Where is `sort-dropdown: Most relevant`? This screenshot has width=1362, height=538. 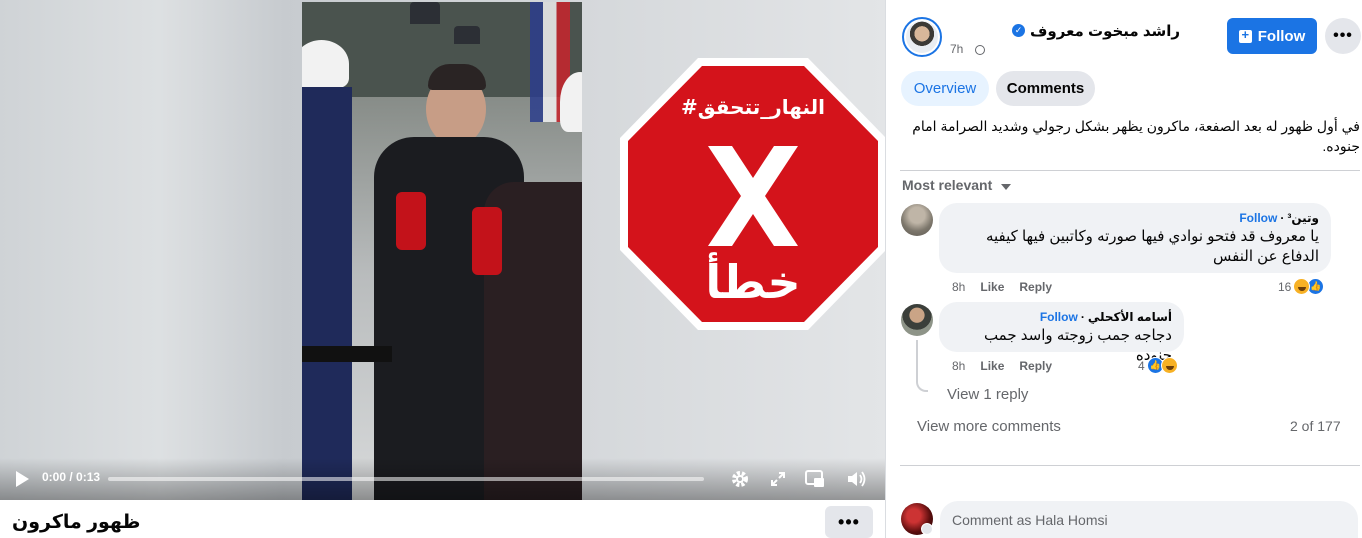 sort-dropdown: Most relevant is located at coordinates (947, 185).